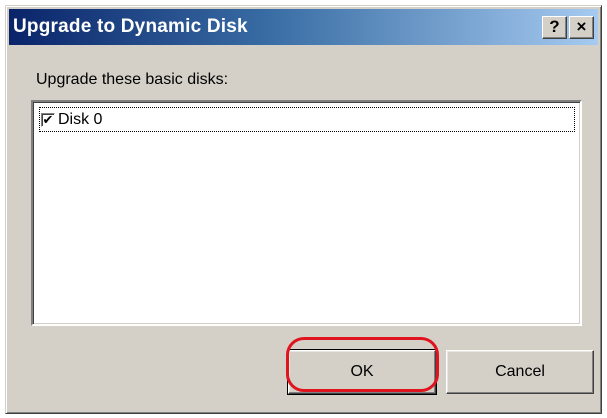 The height and width of the screenshot is (418, 607). I want to click on checkmark-icon: ✔, so click(48, 119).